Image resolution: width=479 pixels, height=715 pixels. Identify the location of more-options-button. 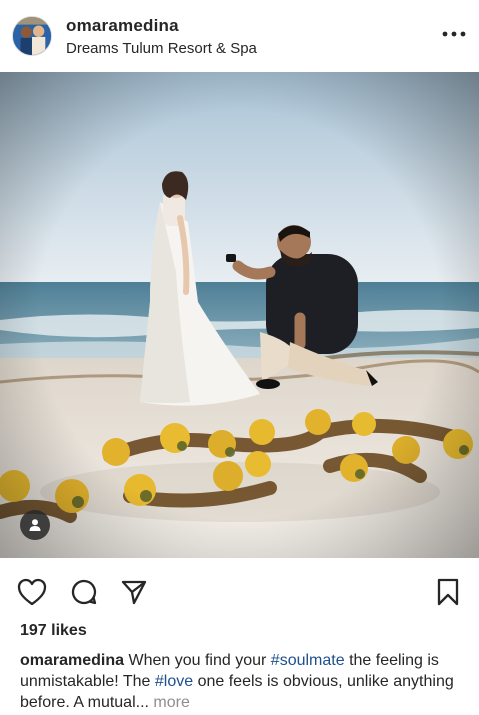
(454, 34).